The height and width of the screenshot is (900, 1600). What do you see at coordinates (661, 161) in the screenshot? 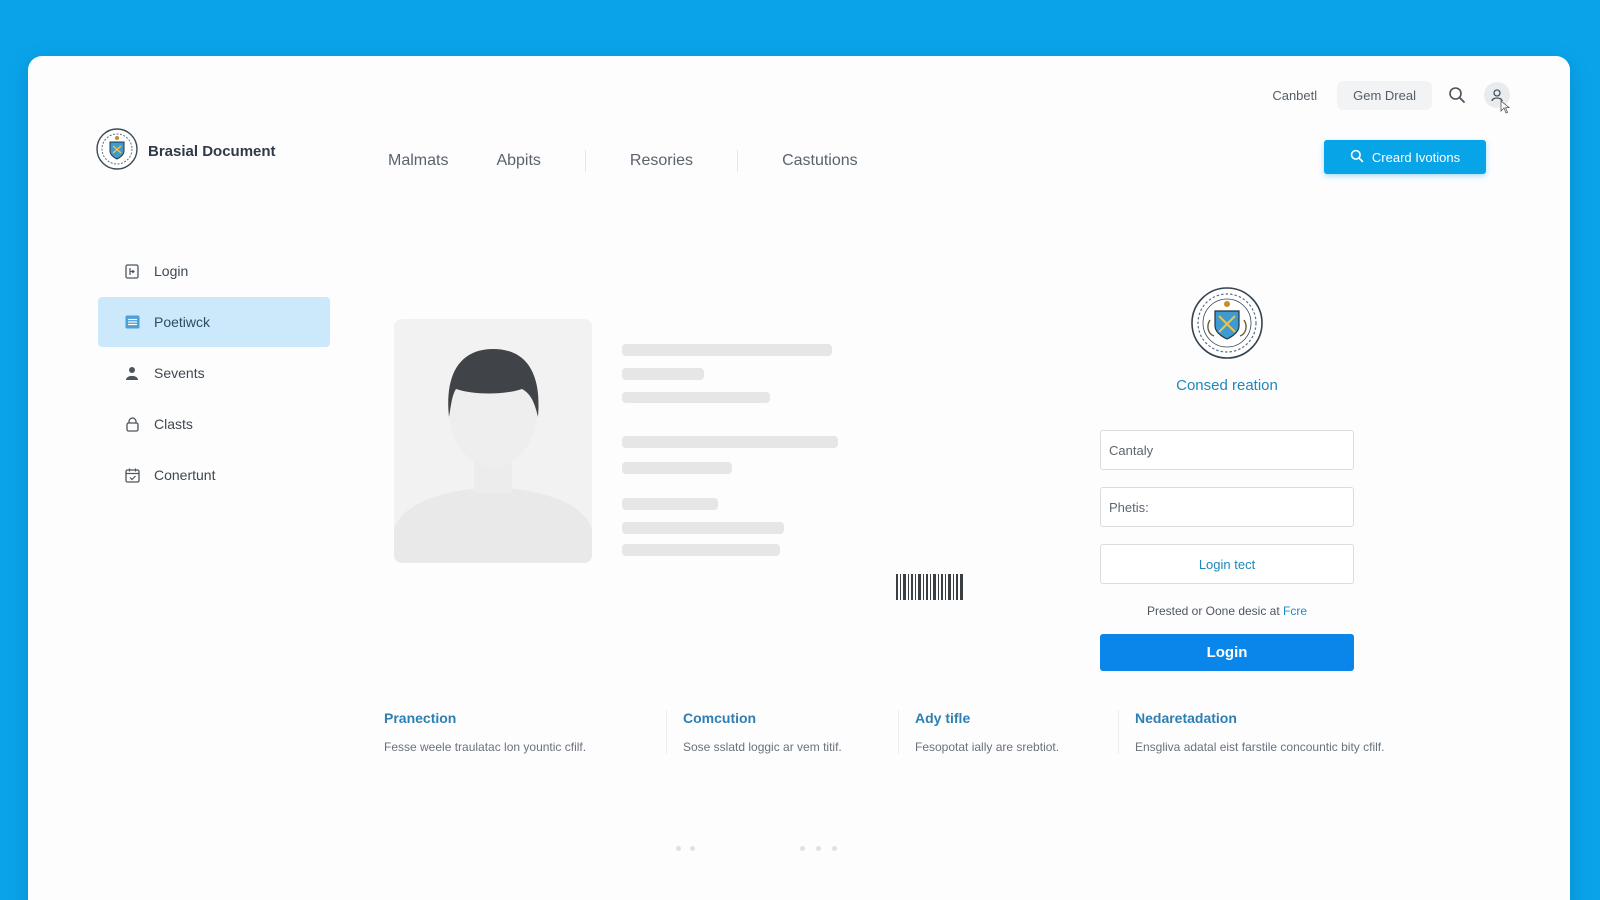
I see `nav-item-resories: Resories` at bounding box center [661, 161].